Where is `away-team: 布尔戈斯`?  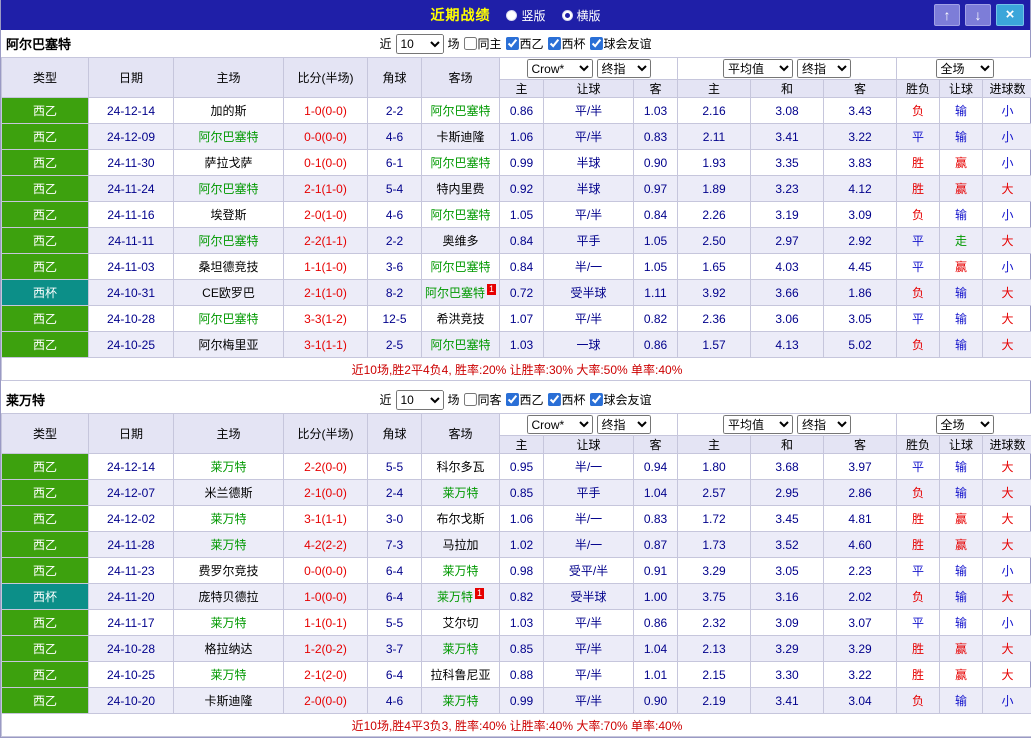 away-team: 布尔戈斯 is located at coordinates (461, 519).